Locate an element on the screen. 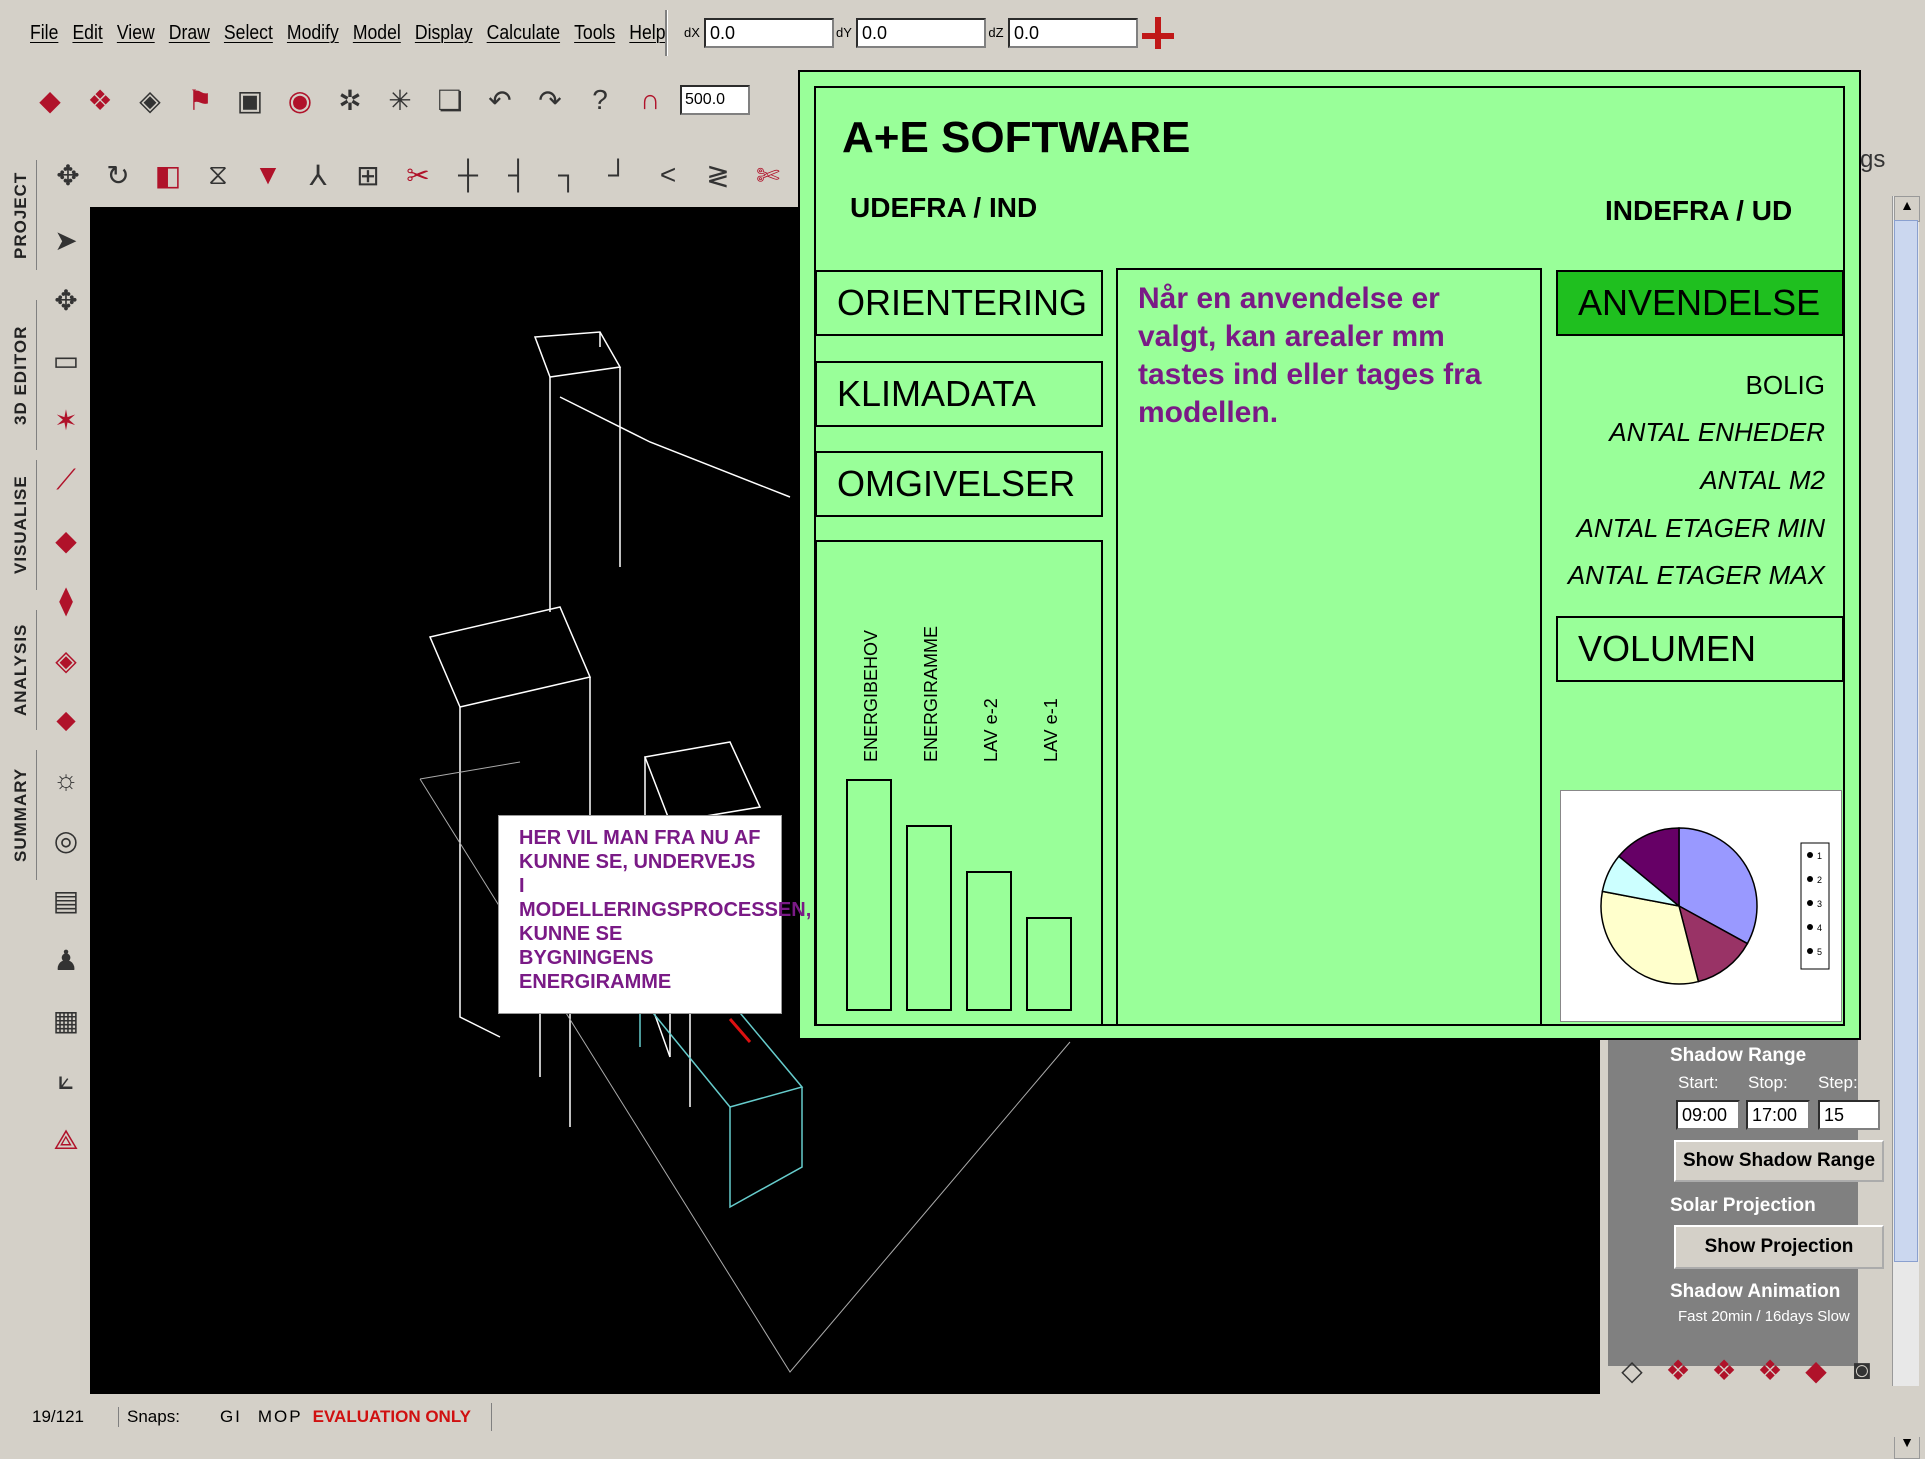 This screenshot has height=1459, width=1925. split-icon: ⅄ is located at coordinates (318, 175).